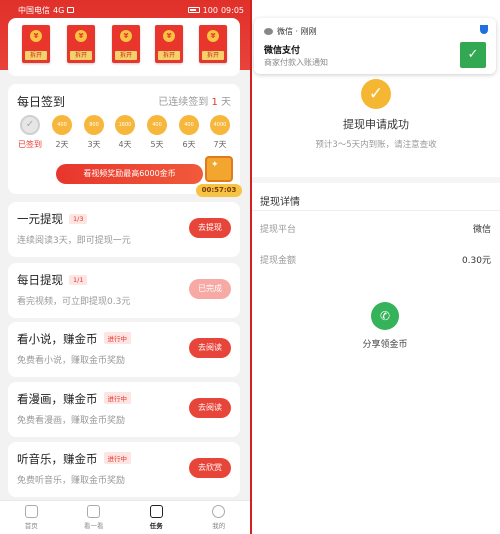 Image resolution: width=500 pixels, height=534 pixels. Describe the element at coordinates (220, 125) in the screenshot. I see `coin-amount: 4000` at that location.